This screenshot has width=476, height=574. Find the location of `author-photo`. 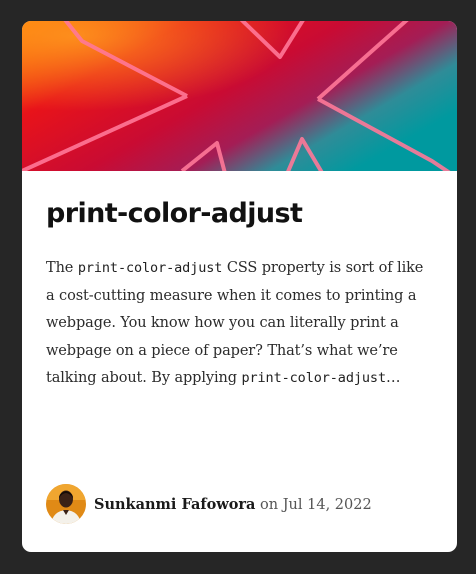

author-photo is located at coordinates (66, 504).